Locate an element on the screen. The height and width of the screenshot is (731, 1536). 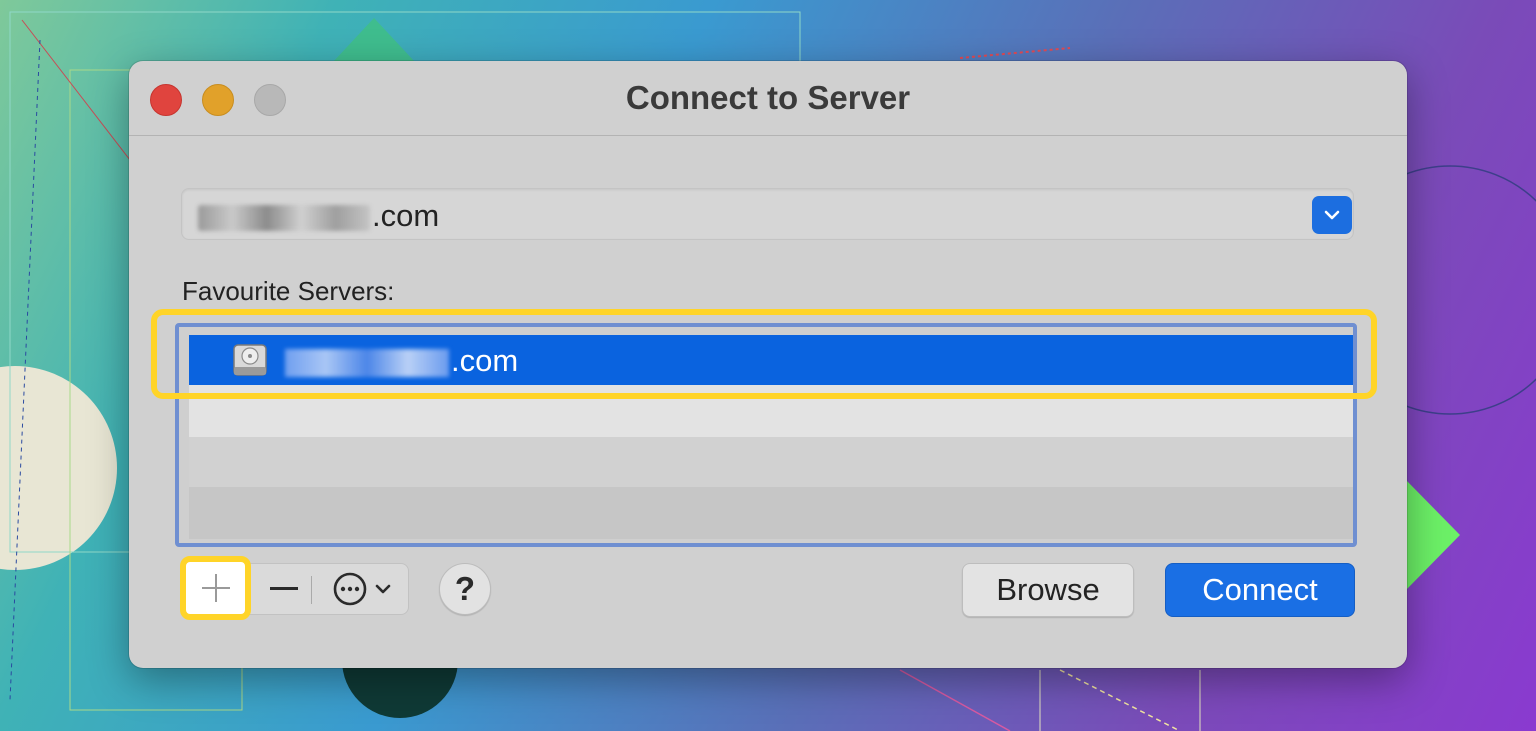
server-address-field: .com is located at coordinates (767, 214).